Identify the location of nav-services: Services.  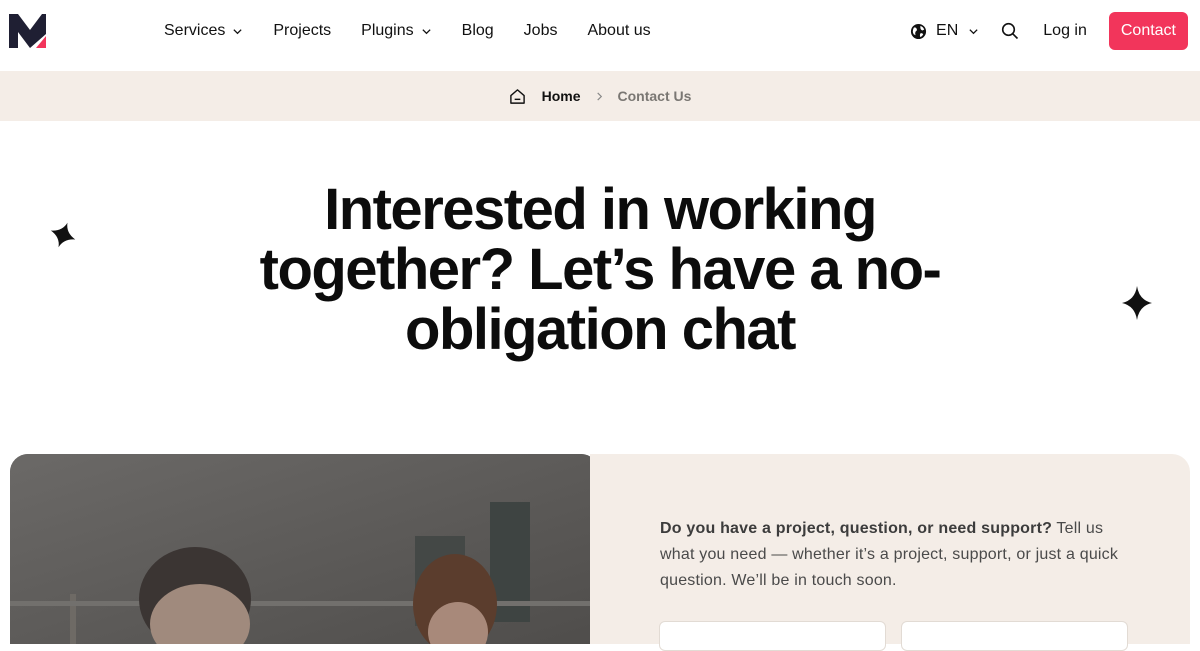
(203, 31).